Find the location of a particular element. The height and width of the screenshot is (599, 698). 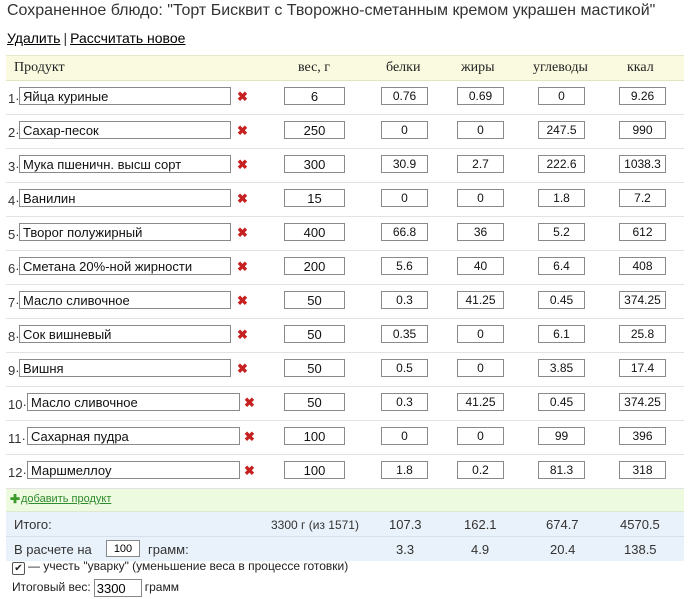

per-prefix: В расчете на is located at coordinates (53, 549).